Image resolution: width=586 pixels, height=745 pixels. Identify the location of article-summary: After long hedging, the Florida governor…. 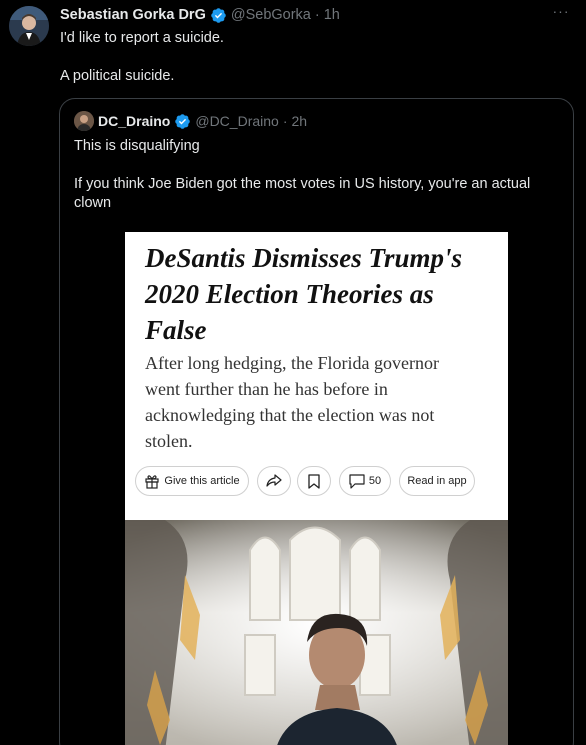
(292, 402).